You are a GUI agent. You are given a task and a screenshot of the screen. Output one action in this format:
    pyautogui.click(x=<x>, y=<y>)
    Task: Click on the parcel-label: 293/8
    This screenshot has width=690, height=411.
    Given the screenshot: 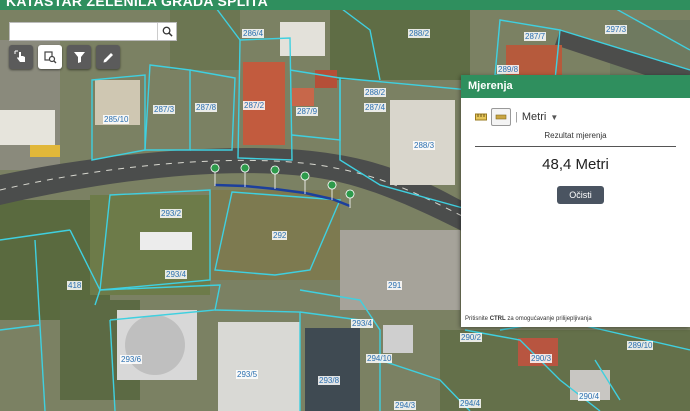 What is the action you would take?
    pyautogui.click(x=329, y=380)
    